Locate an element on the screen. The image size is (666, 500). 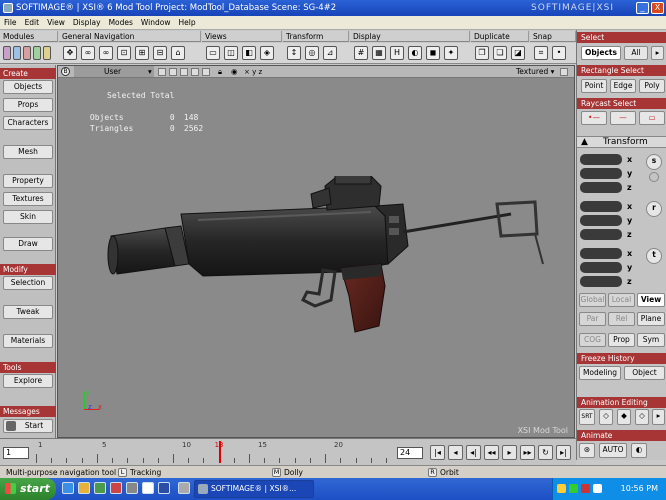
loop-icon: ↻ is located at coordinates (545, 452).